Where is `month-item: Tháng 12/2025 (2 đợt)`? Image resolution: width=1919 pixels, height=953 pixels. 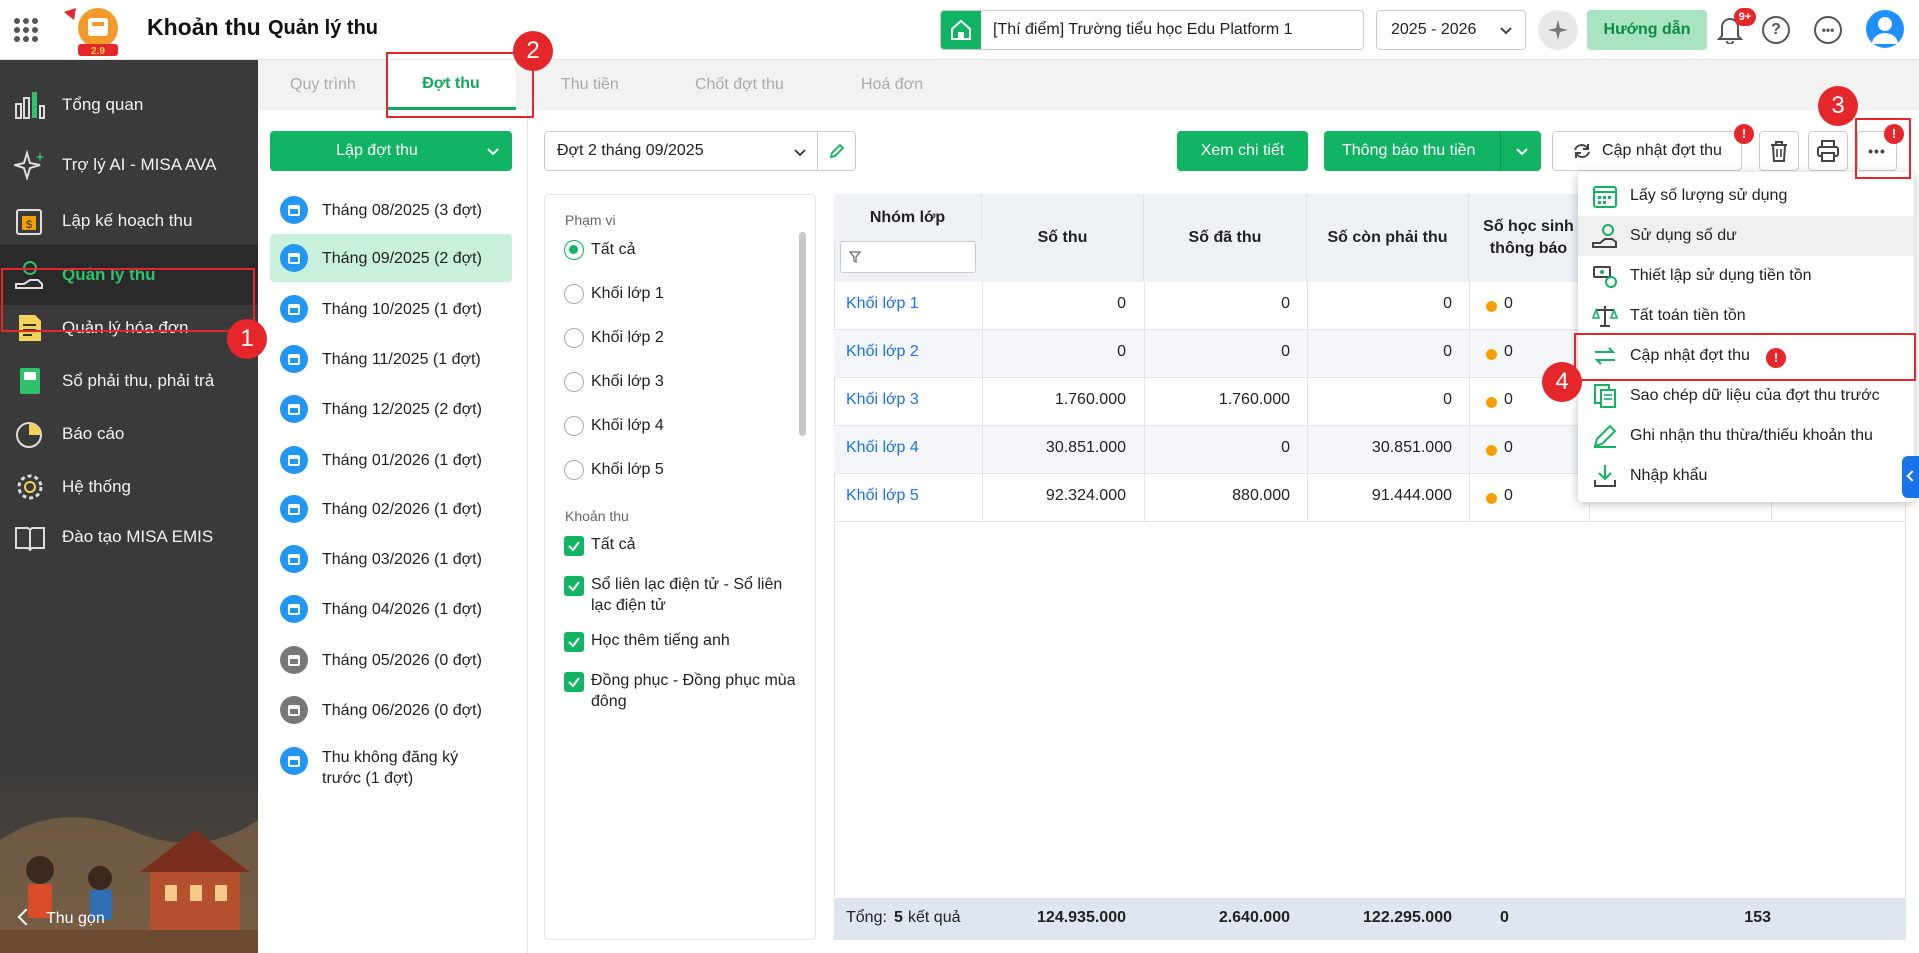 month-item: Tháng 12/2025 (2 đợt) is located at coordinates (391, 409).